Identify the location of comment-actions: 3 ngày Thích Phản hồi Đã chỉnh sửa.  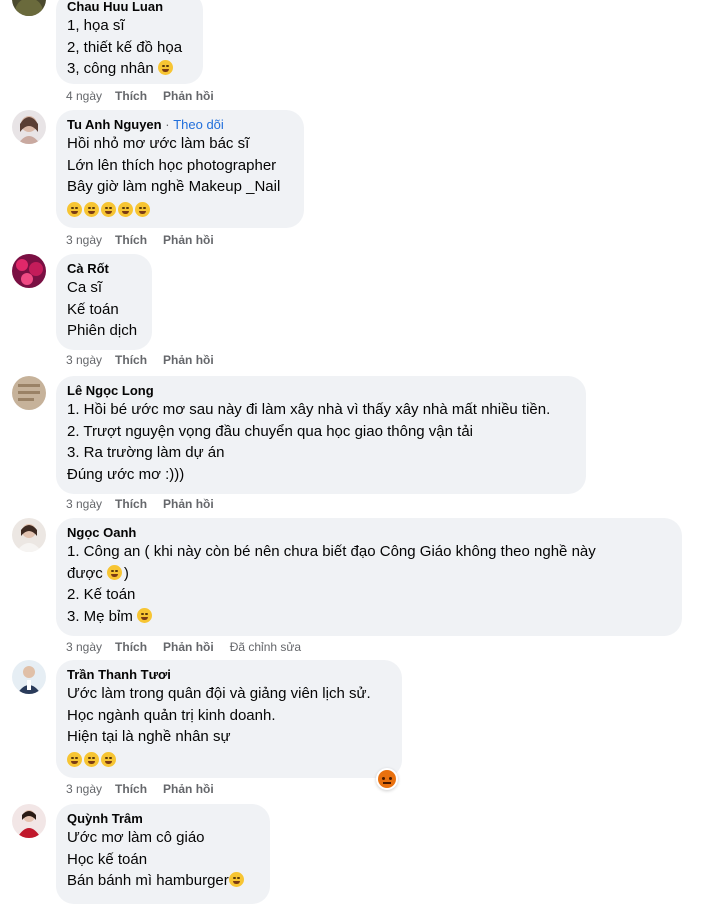
(190, 647).